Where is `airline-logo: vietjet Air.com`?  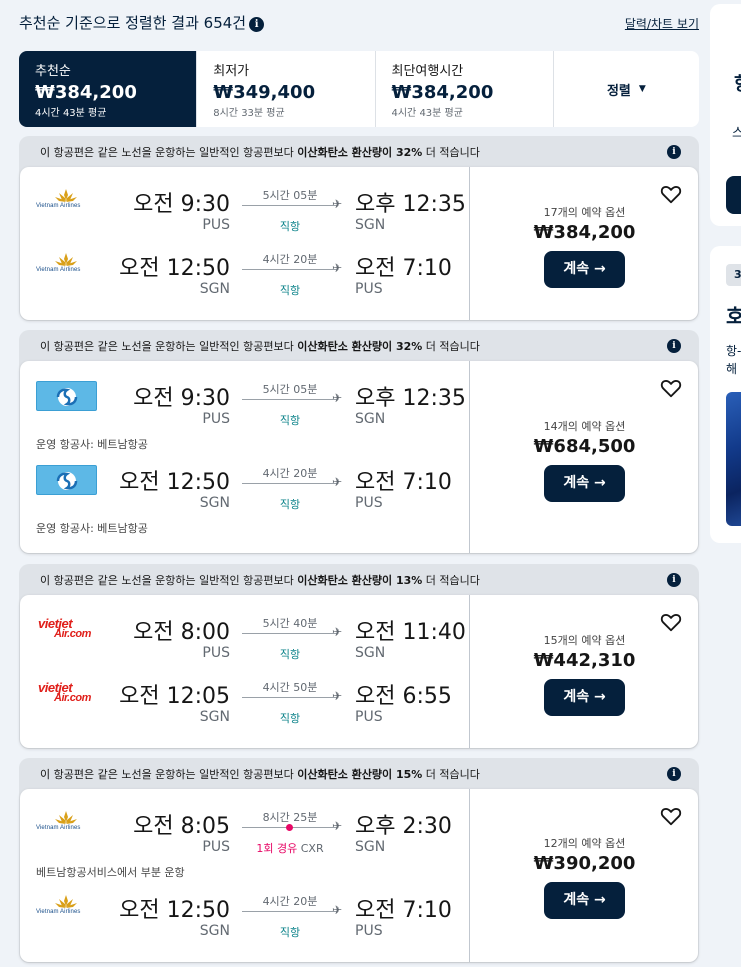
airline-logo: vietjet Air.com is located at coordinates (67, 694).